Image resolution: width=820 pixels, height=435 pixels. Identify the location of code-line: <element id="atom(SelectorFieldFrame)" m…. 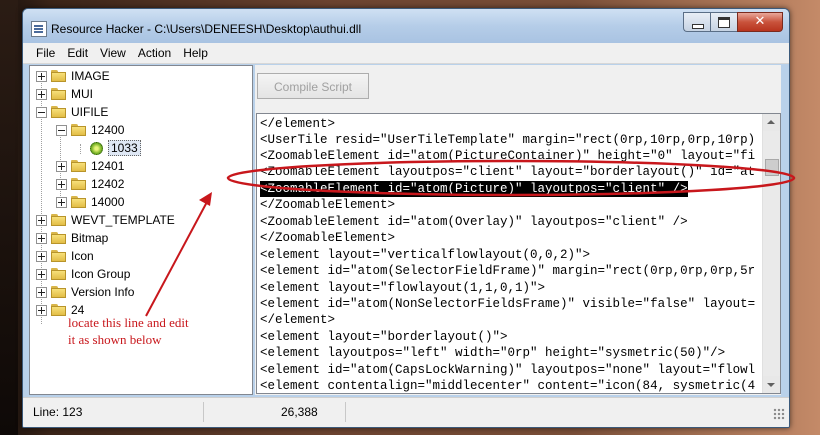
(508, 271).